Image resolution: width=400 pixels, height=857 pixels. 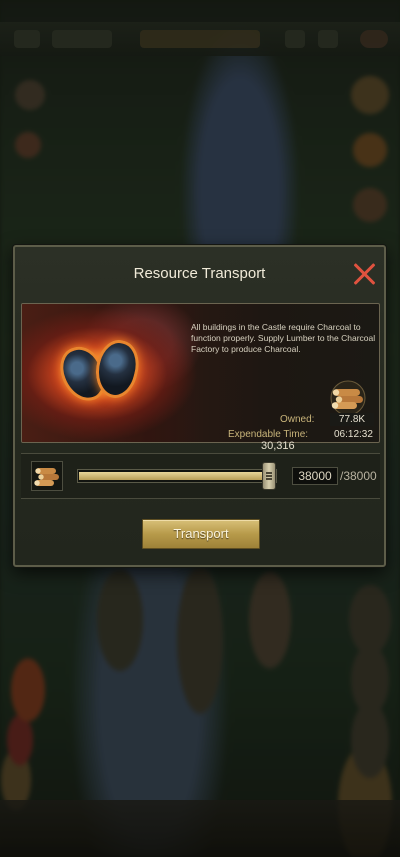 What do you see at coordinates (352, 419) in the screenshot?
I see `owned-value: 77.8K` at bounding box center [352, 419].